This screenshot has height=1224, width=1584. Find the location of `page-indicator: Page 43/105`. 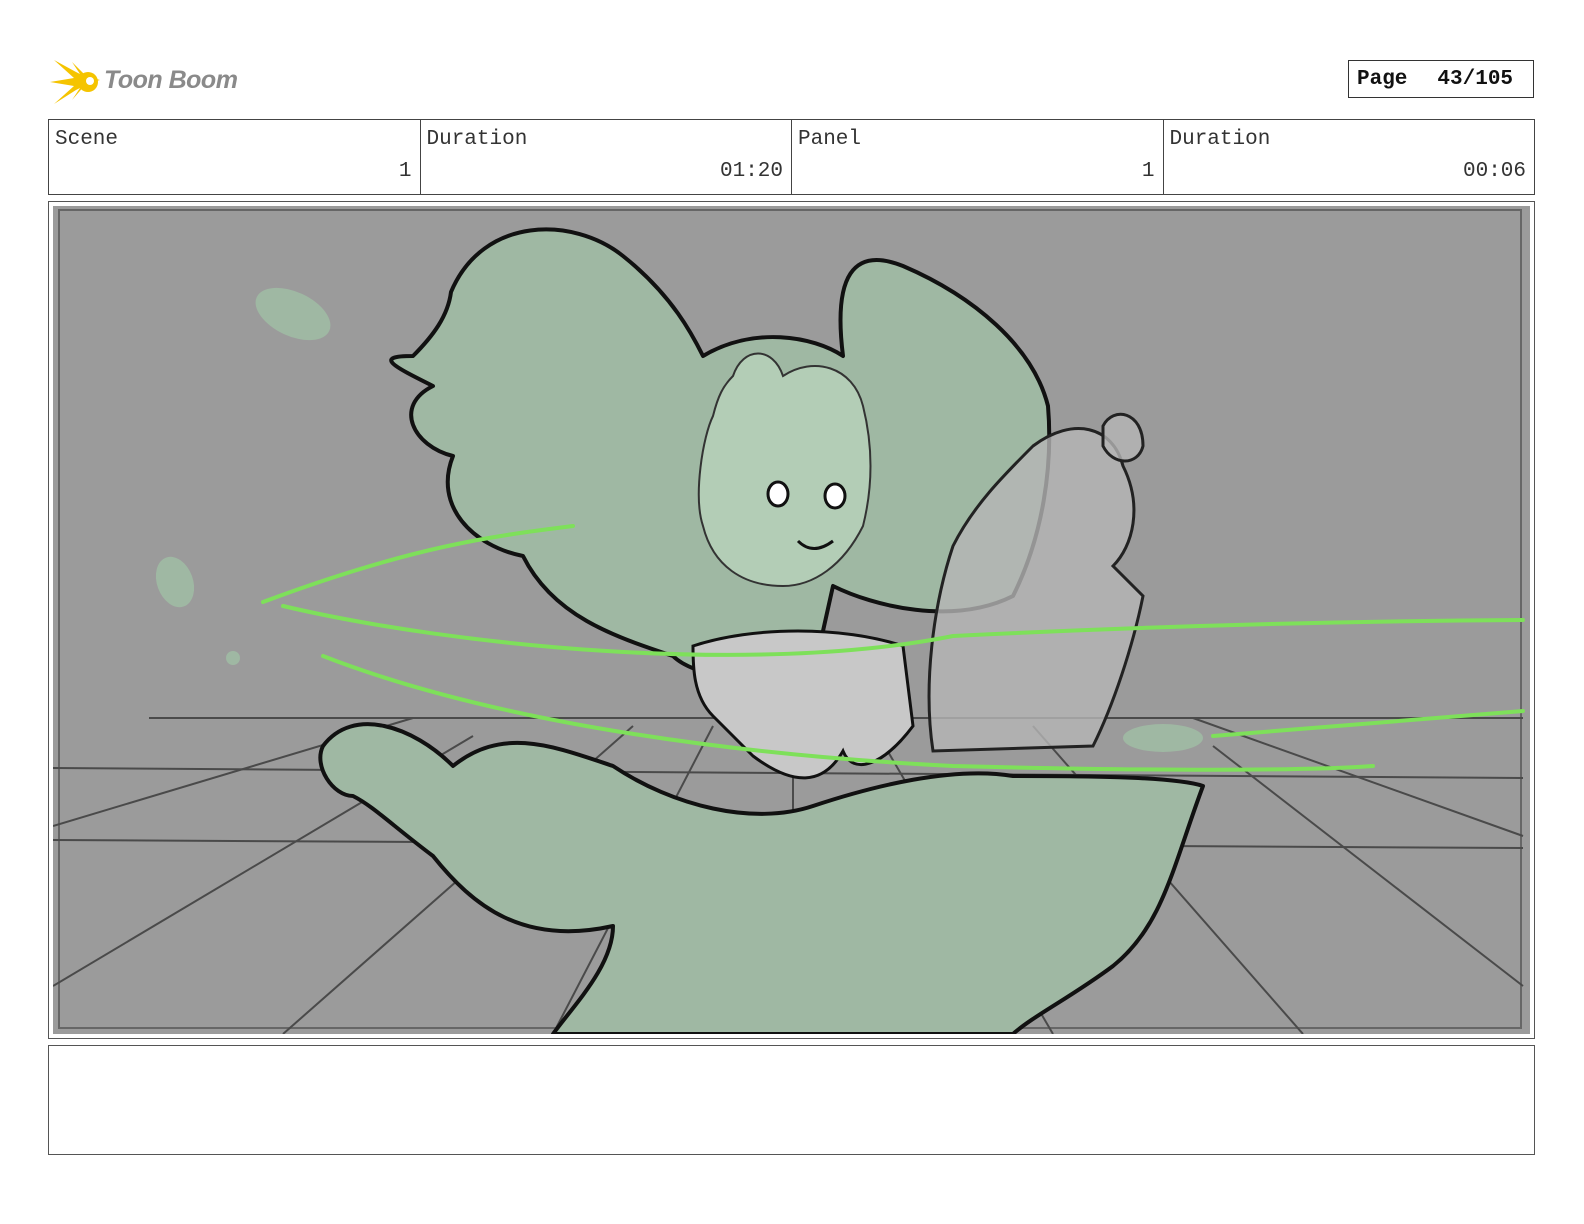

page-indicator: Page 43/105 is located at coordinates (1441, 79).